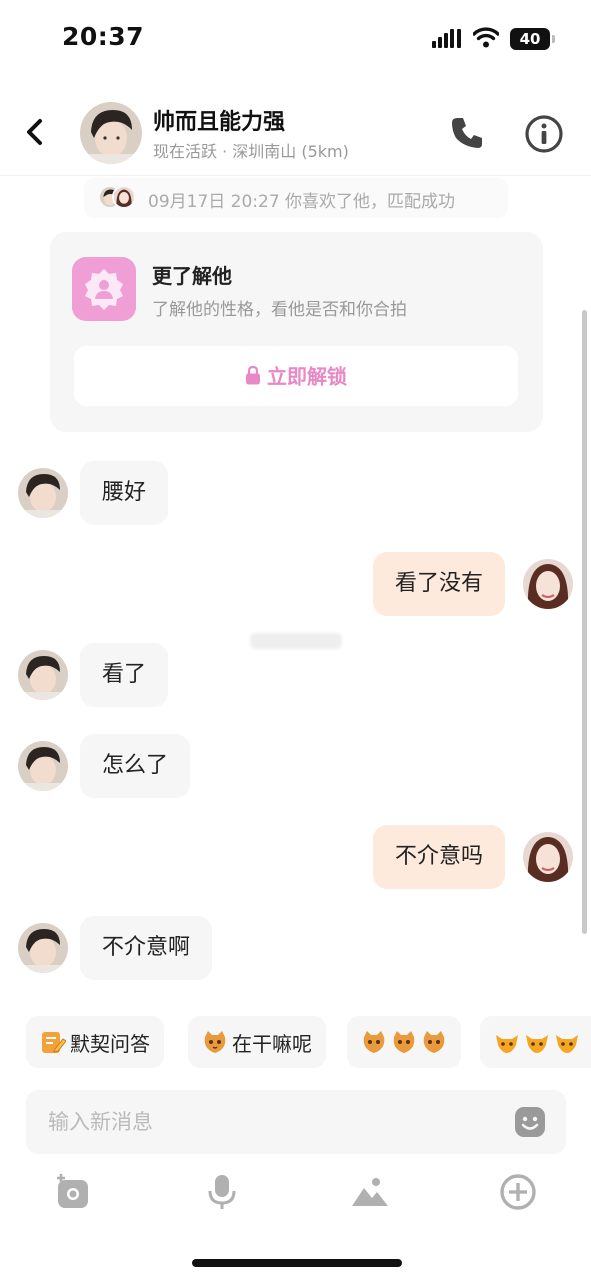  What do you see at coordinates (532, 39) in the screenshot?
I see `battery-indicator: 40` at bounding box center [532, 39].